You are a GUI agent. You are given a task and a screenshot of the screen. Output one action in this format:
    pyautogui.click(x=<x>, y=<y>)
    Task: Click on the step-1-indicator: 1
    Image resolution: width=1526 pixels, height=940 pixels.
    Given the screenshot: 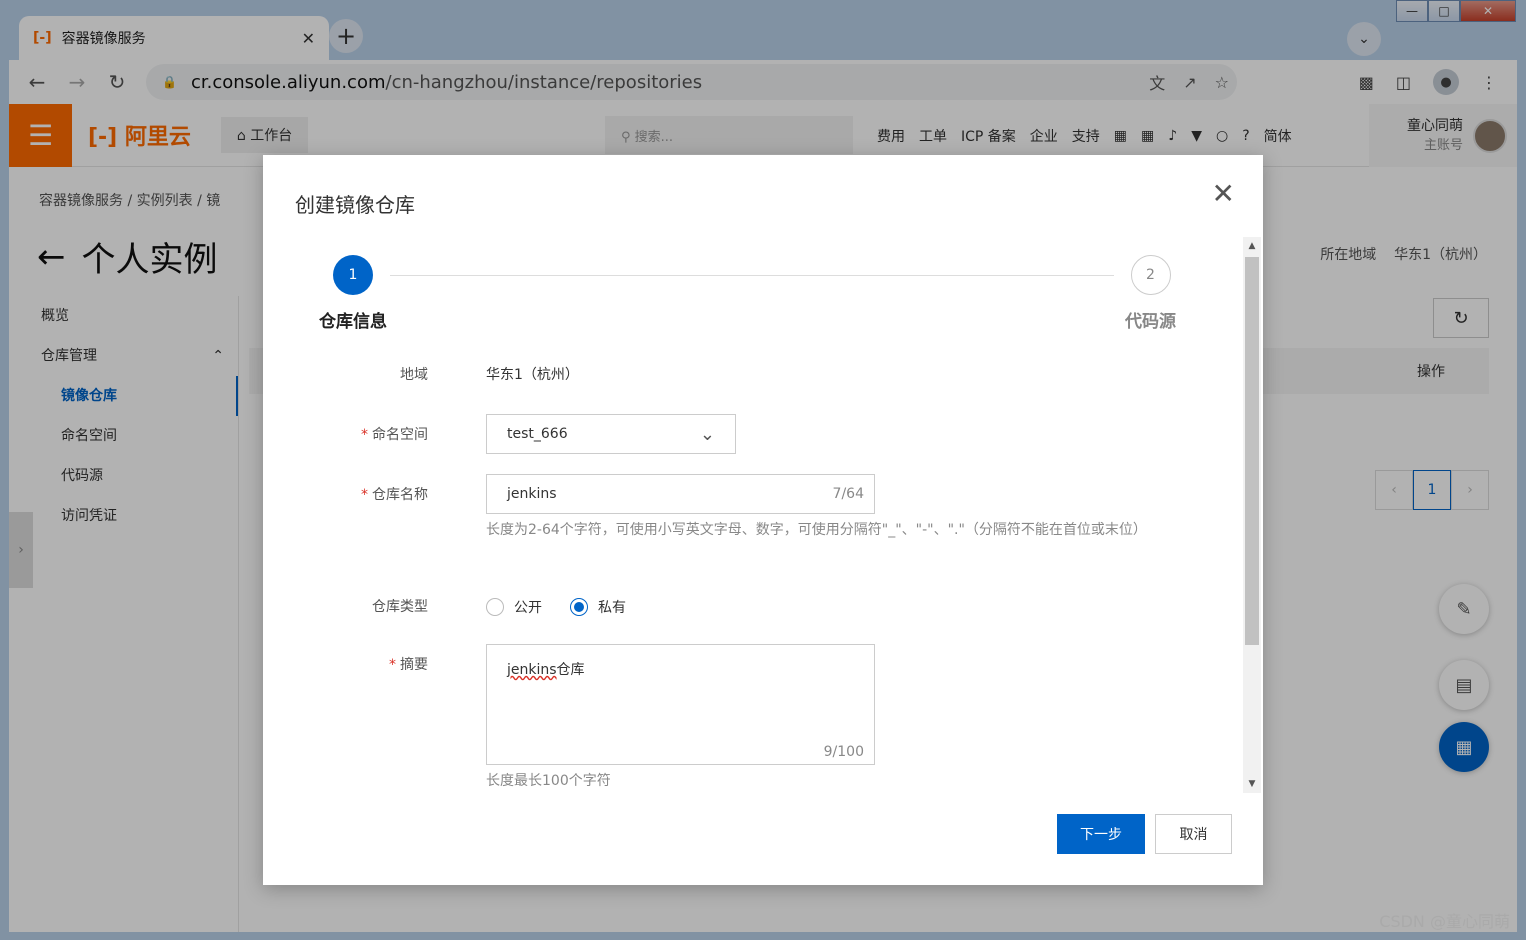 What is the action you would take?
    pyautogui.click(x=353, y=275)
    